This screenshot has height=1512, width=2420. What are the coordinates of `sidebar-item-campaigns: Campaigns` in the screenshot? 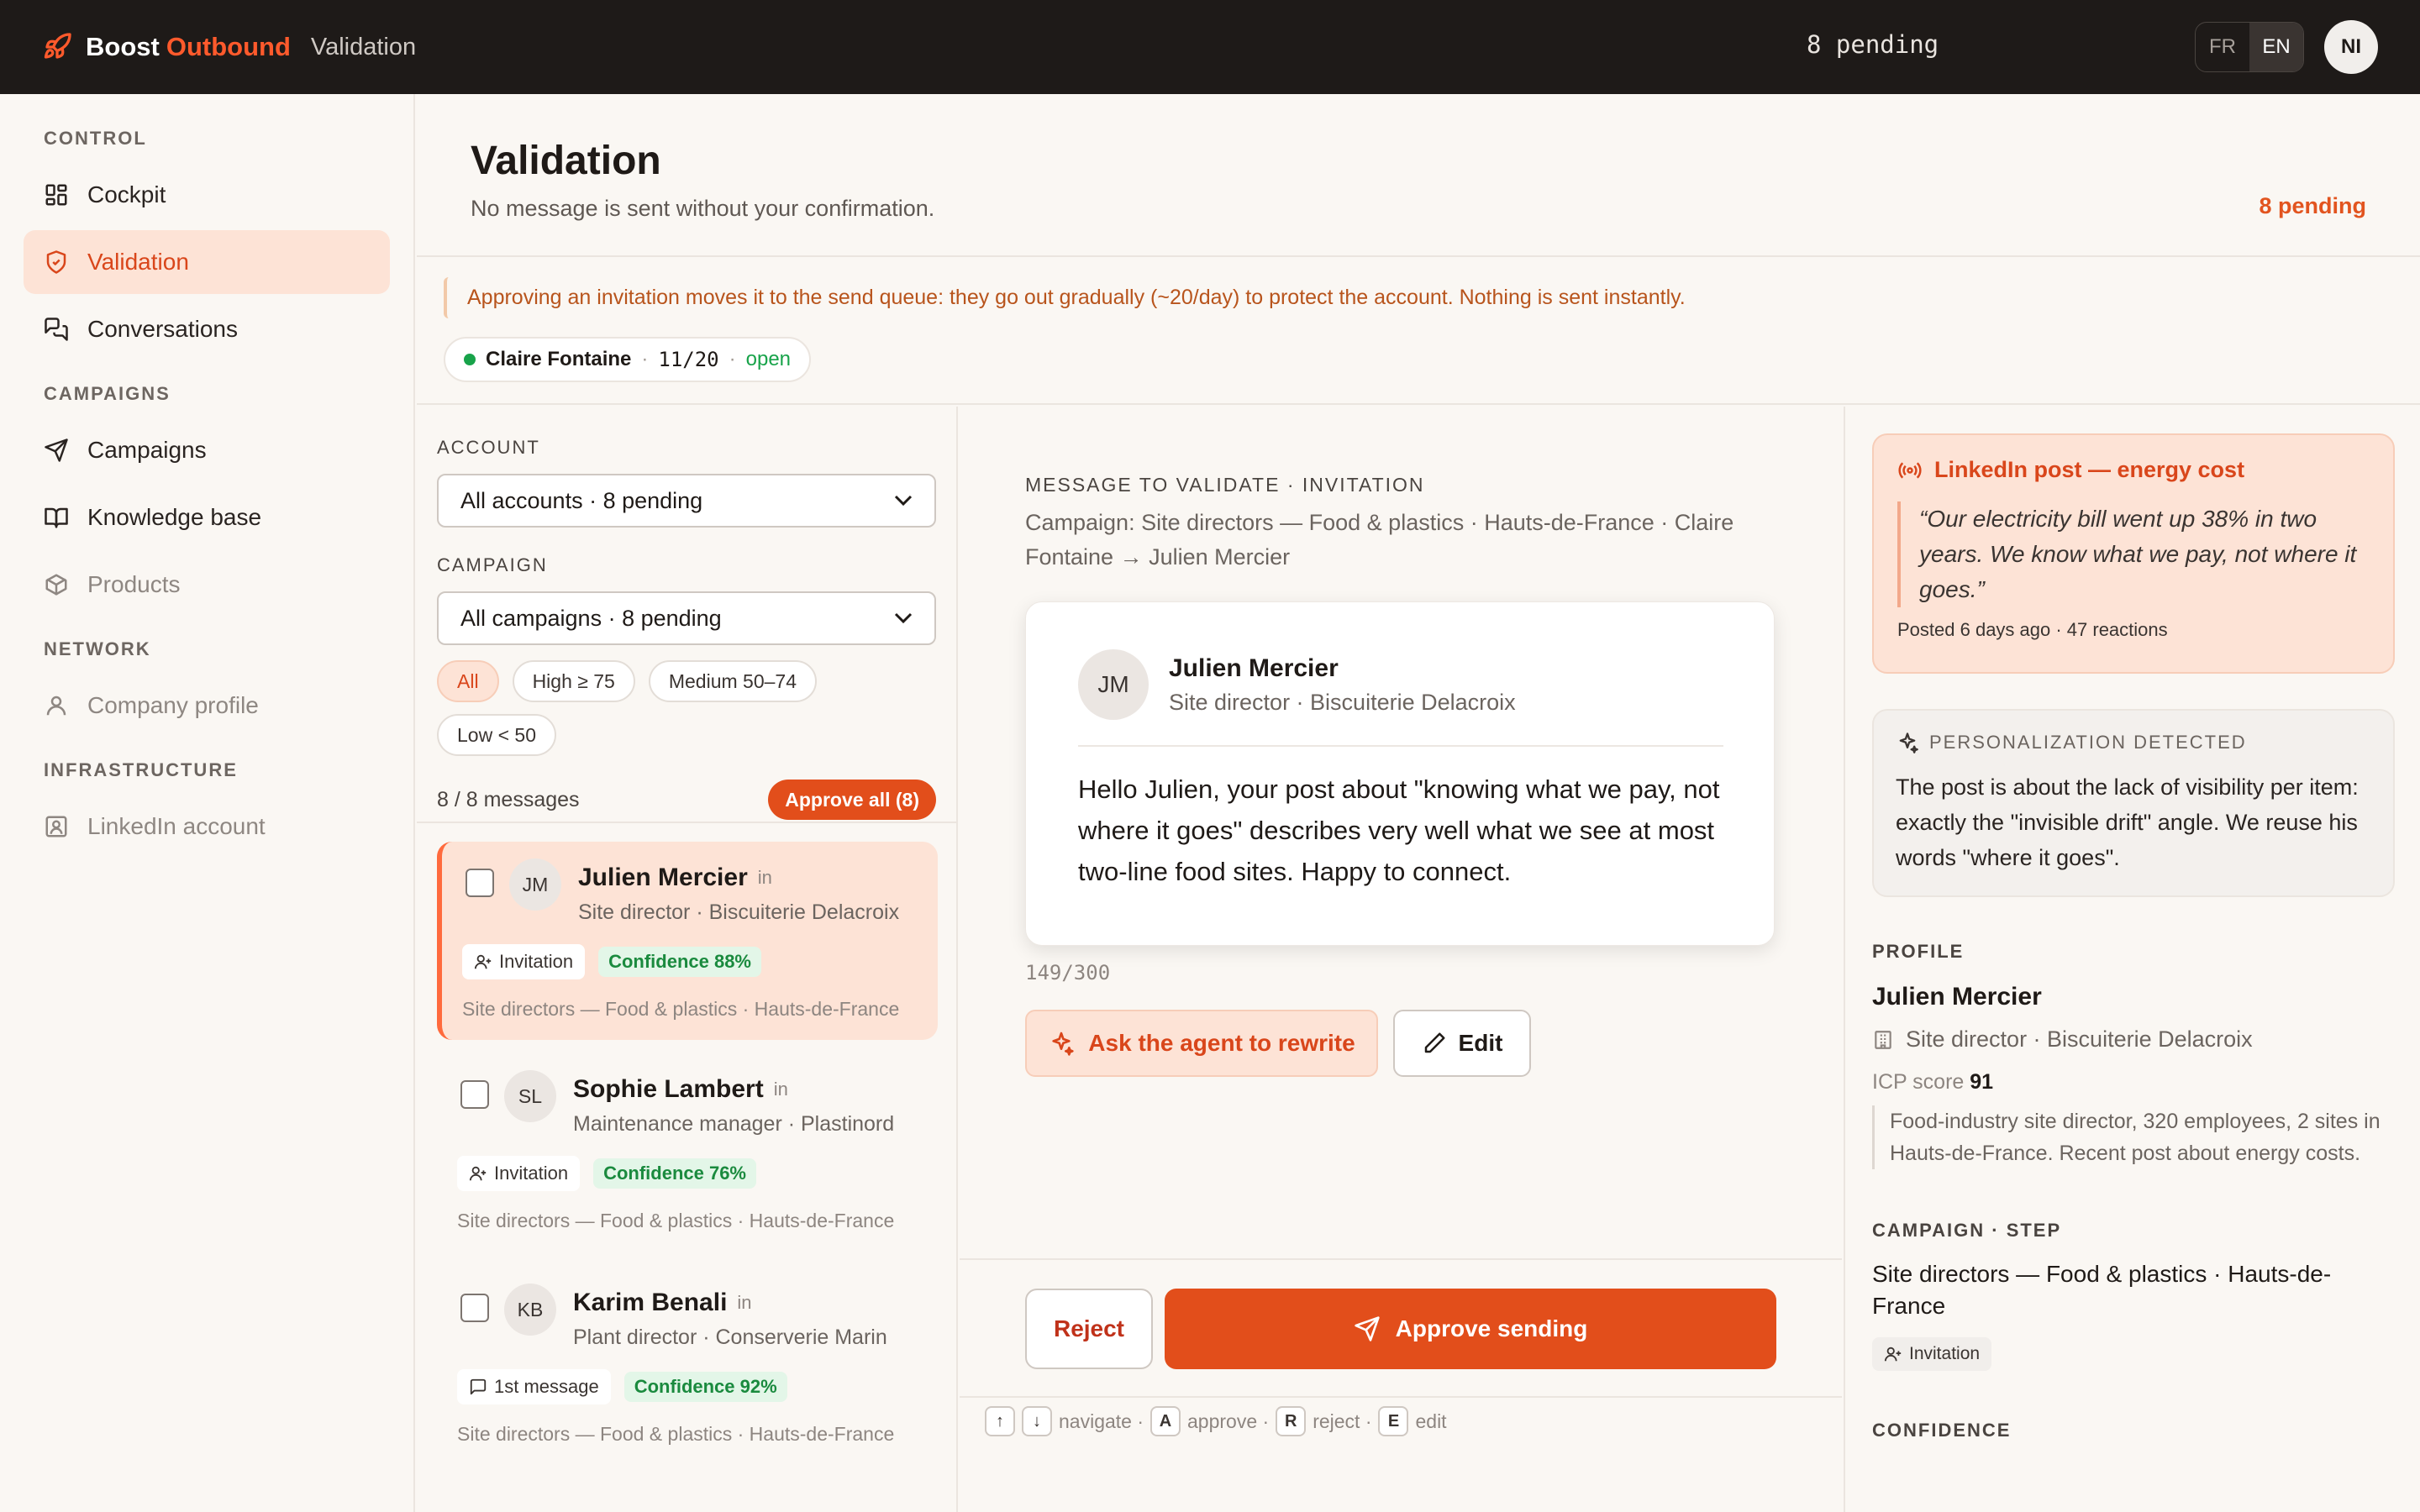 It's located at (207, 450).